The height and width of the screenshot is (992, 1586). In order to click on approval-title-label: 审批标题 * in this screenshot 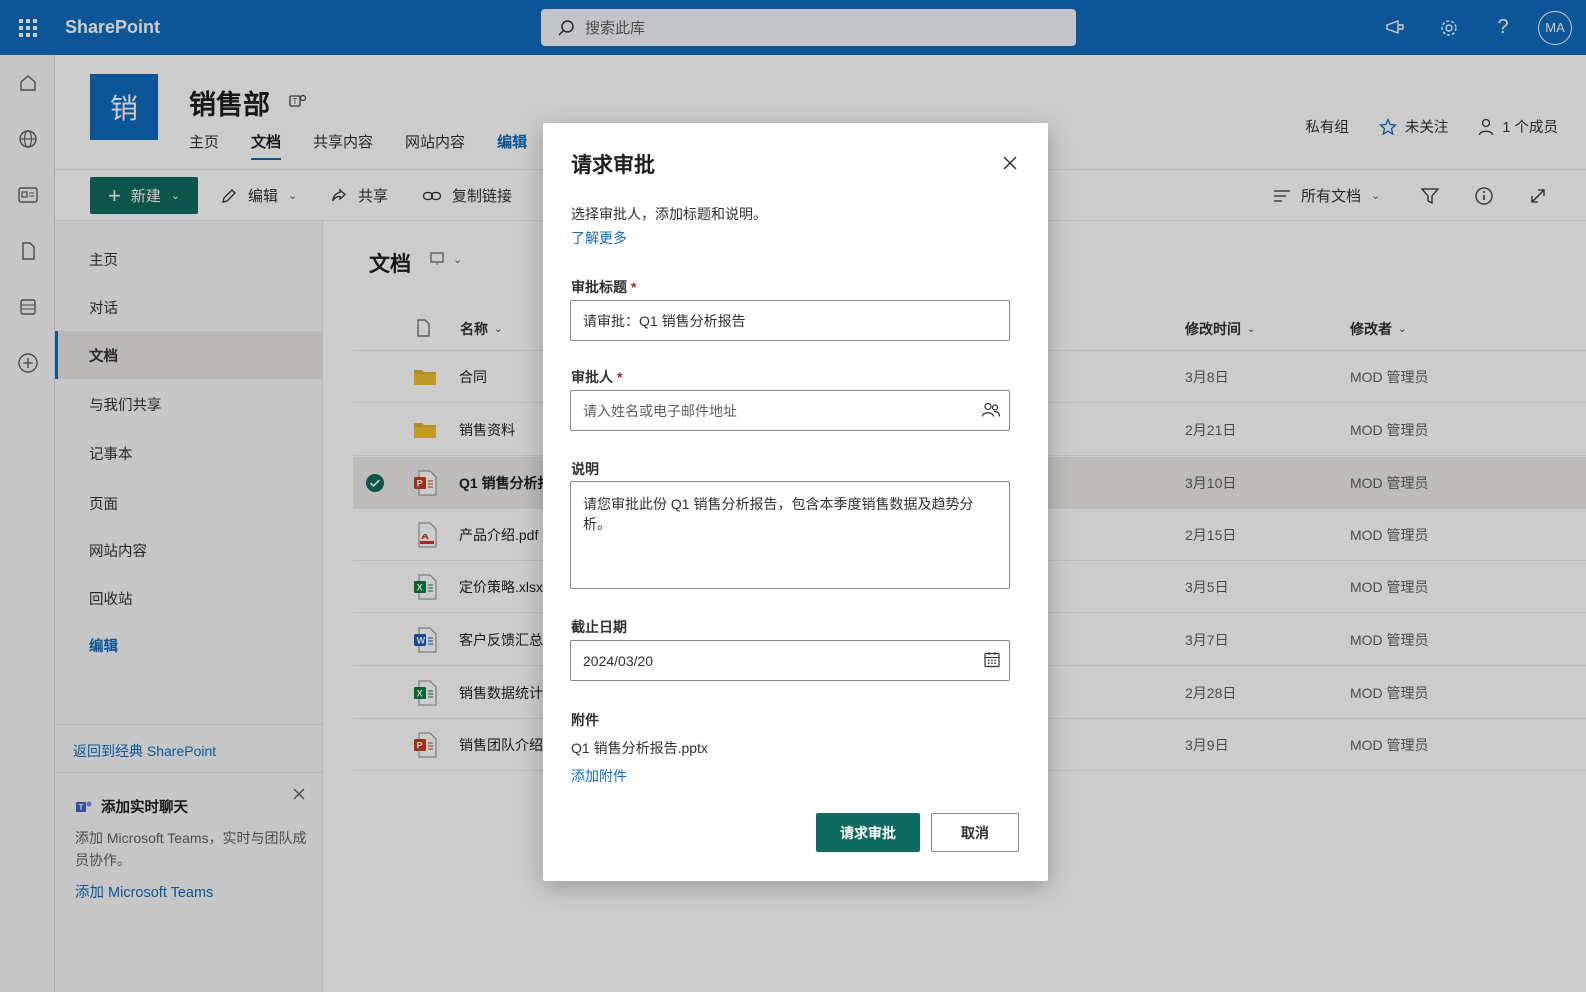, I will do `click(604, 287)`.